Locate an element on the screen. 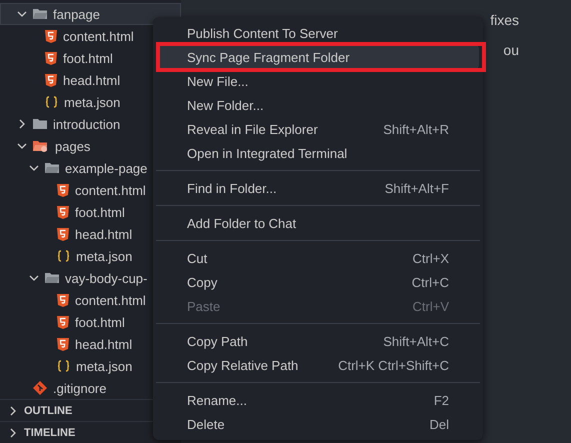 This screenshot has width=571, height=443. editor-text: ou is located at coordinates (511, 50).